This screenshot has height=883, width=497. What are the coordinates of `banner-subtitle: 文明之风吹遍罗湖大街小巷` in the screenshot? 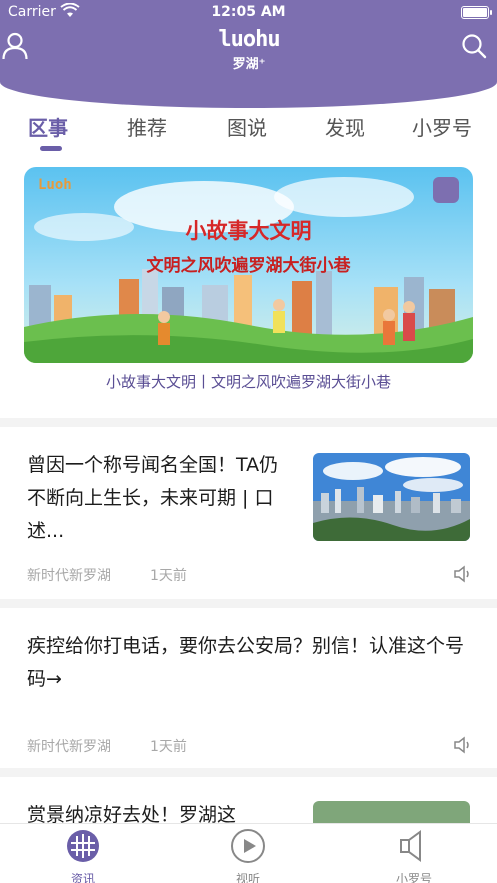 It's located at (248, 266).